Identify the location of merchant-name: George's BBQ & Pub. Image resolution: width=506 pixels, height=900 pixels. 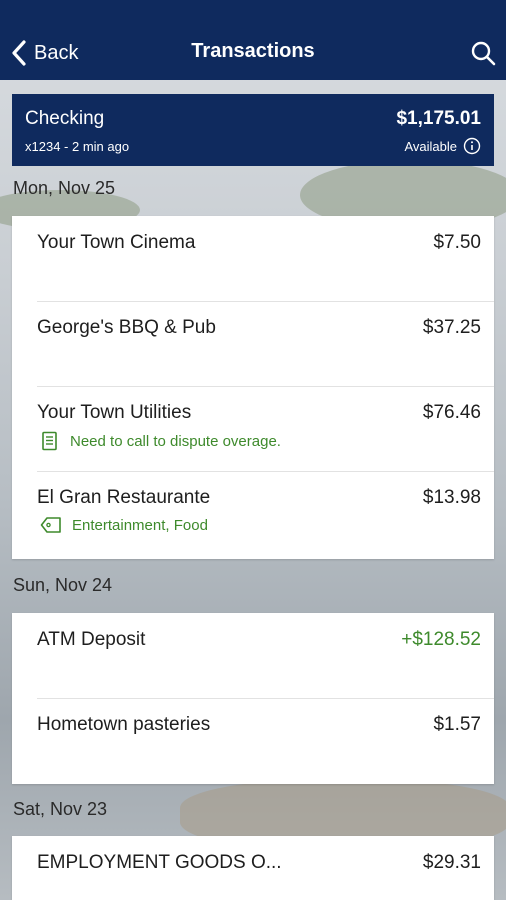
(126, 327).